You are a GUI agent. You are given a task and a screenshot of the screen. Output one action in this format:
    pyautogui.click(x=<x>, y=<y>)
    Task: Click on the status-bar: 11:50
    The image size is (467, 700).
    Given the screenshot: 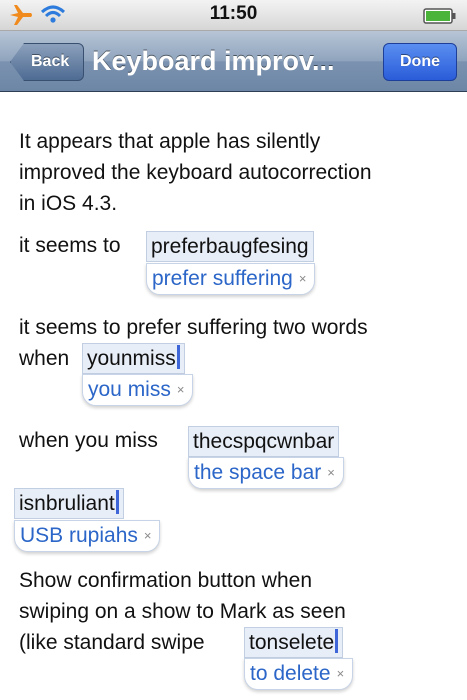 What is the action you would take?
    pyautogui.click(x=233, y=15)
    